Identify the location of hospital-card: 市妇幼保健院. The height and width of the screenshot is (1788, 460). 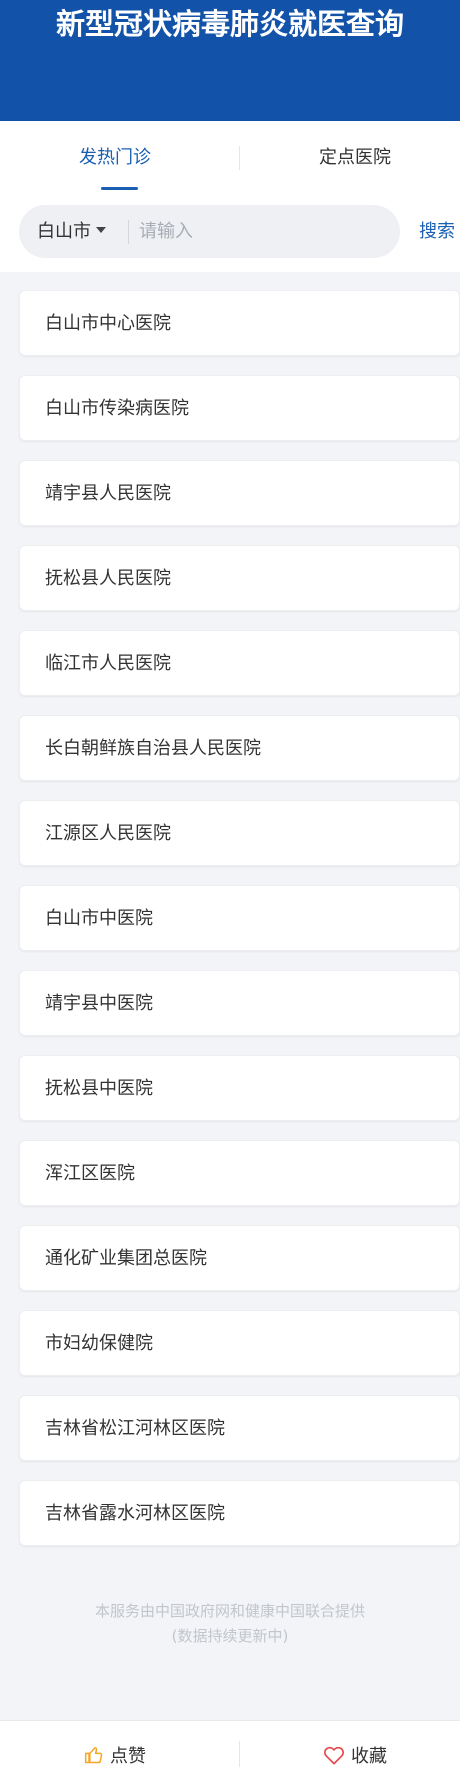
(239, 1343).